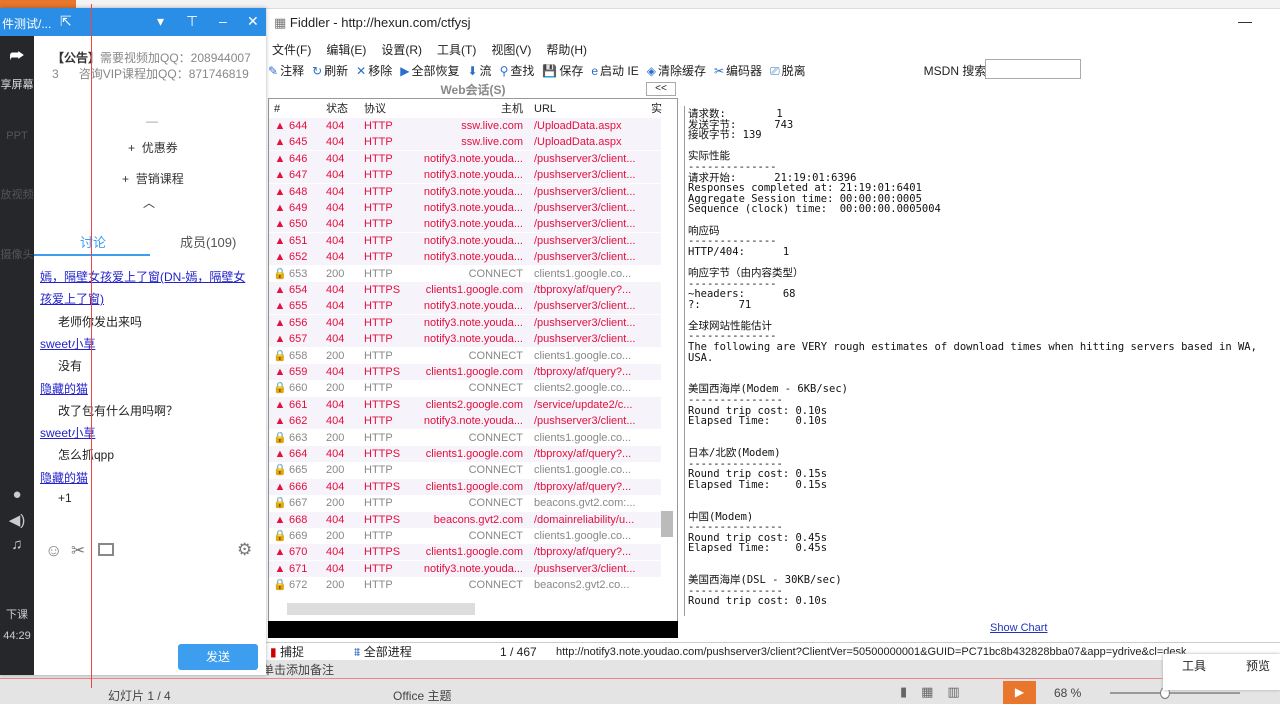 This screenshot has height=704, width=1280. Describe the element at coordinates (192, 21) in the screenshot. I see `pin-icon: ⊤` at that location.